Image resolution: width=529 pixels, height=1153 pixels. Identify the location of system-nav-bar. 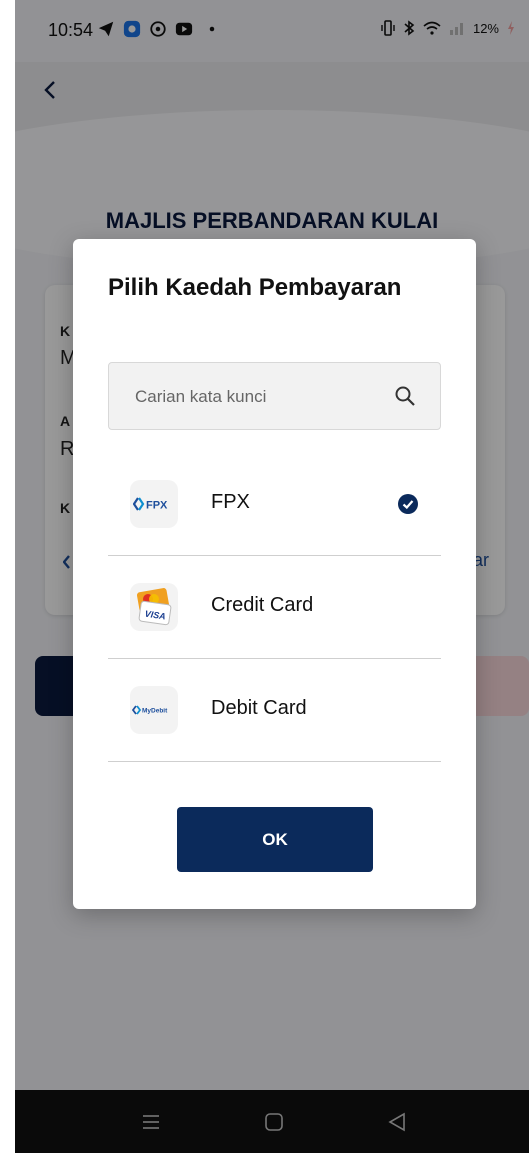
(272, 1121).